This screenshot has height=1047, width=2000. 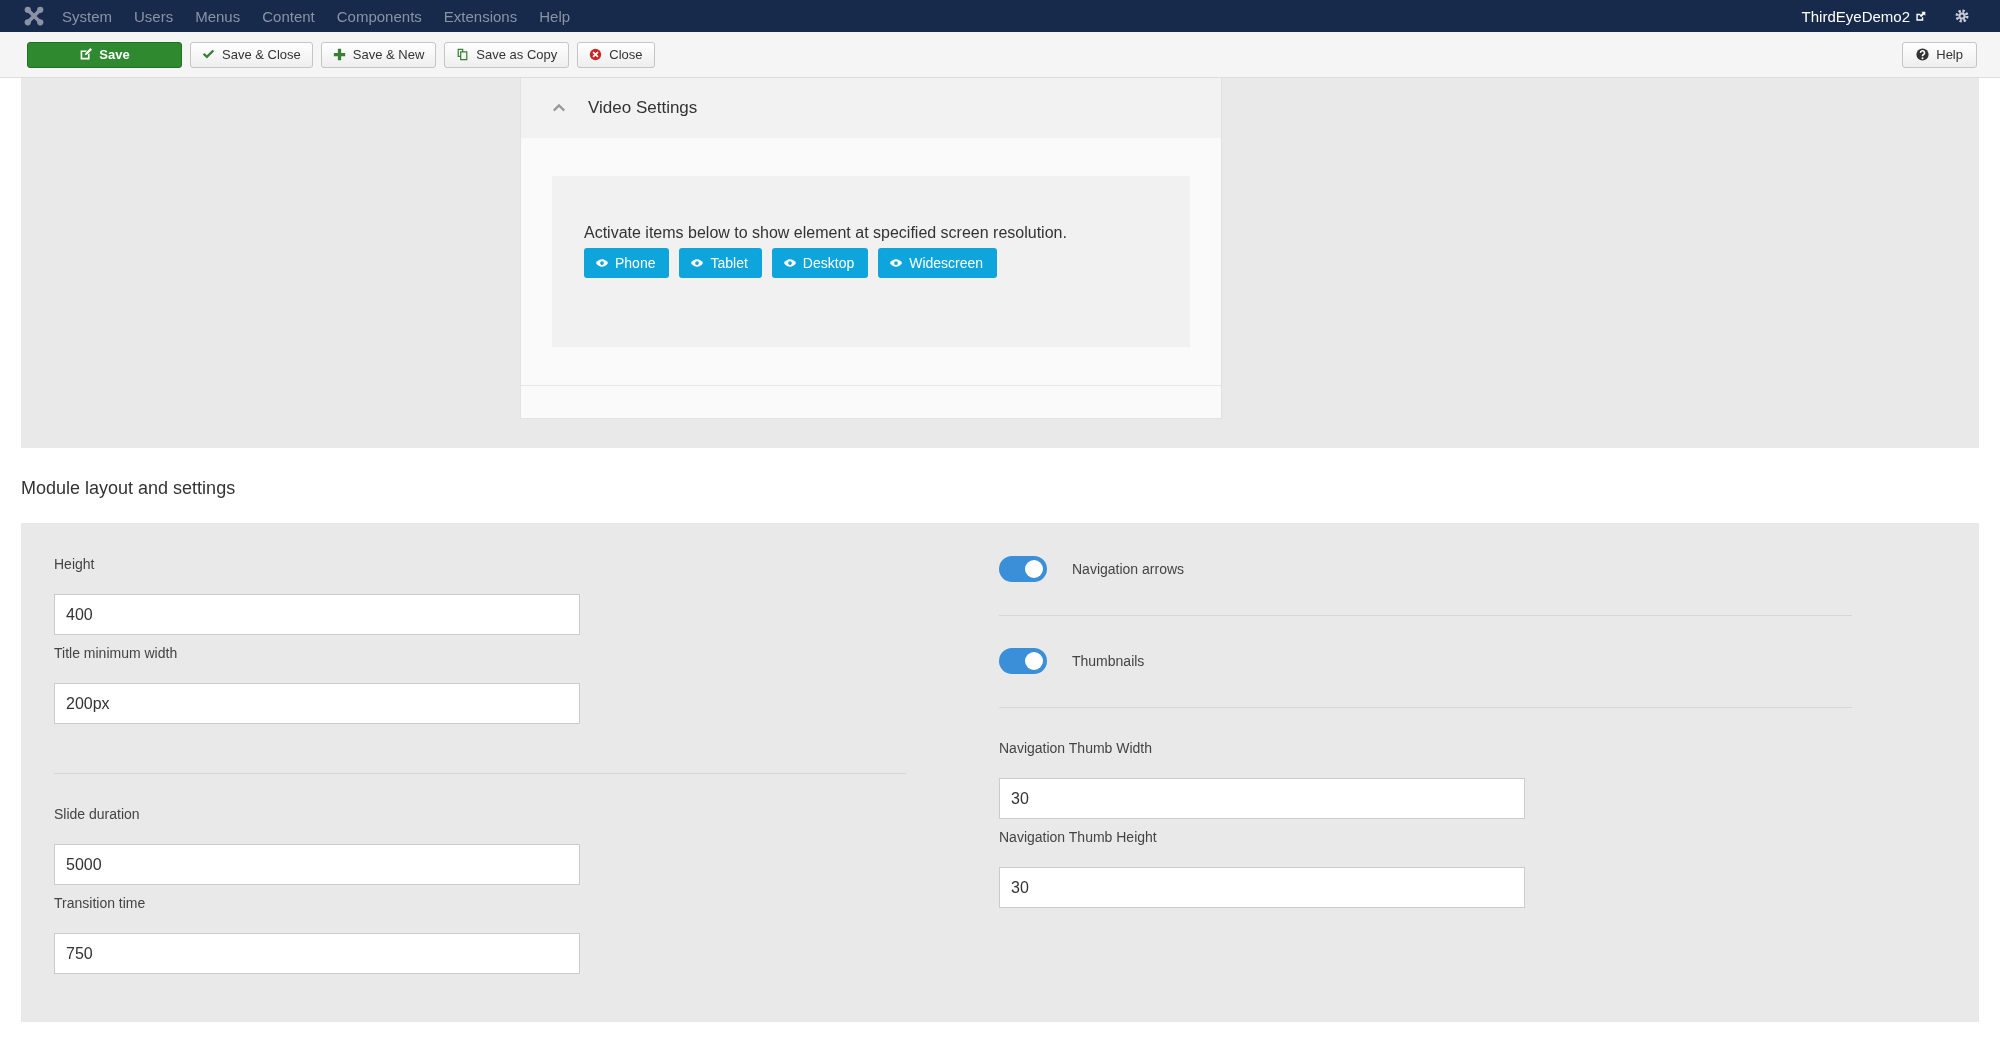 What do you see at coordinates (317, 864) in the screenshot?
I see `input-field: 5000` at bounding box center [317, 864].